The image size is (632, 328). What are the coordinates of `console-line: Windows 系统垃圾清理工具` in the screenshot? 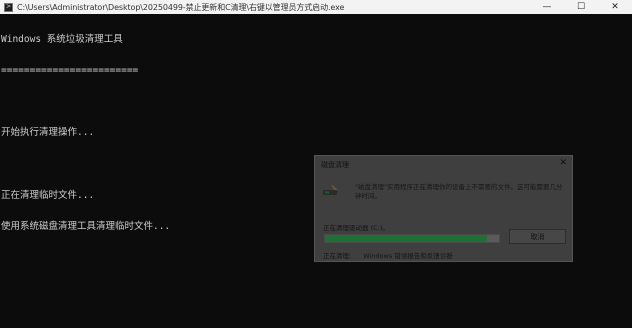 It's located at (62, 39).